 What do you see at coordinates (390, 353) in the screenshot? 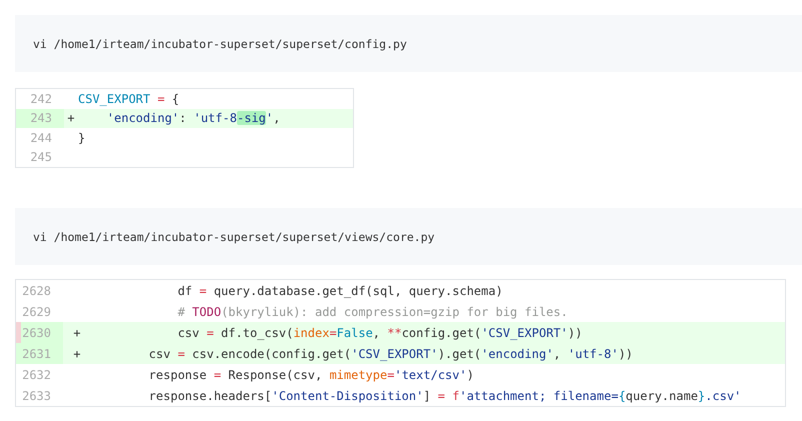
I see `code-text: csv = csv.encode(config.get('CSV_EXPORT').get('encoding', 'utf-8'))` at bounding box center [390, 353].